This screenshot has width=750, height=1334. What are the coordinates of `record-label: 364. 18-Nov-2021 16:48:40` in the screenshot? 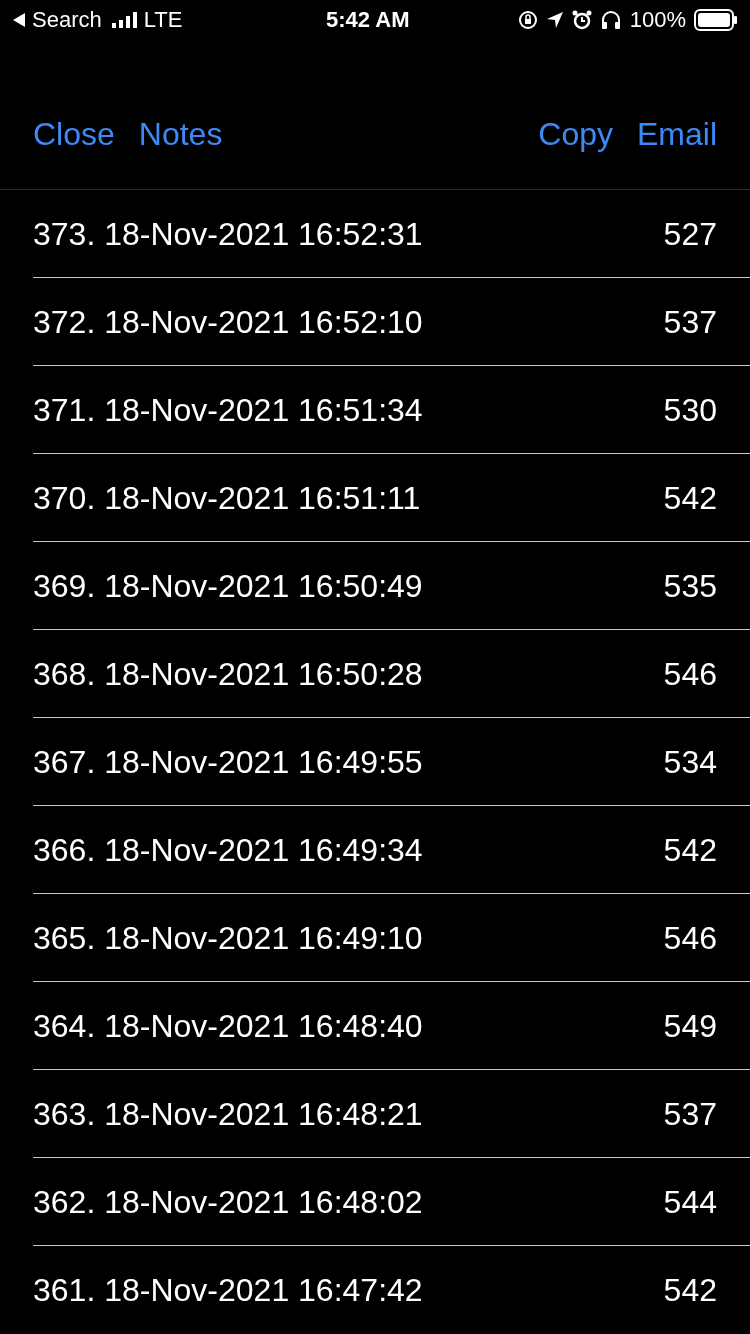 It's located at (228, 1026).